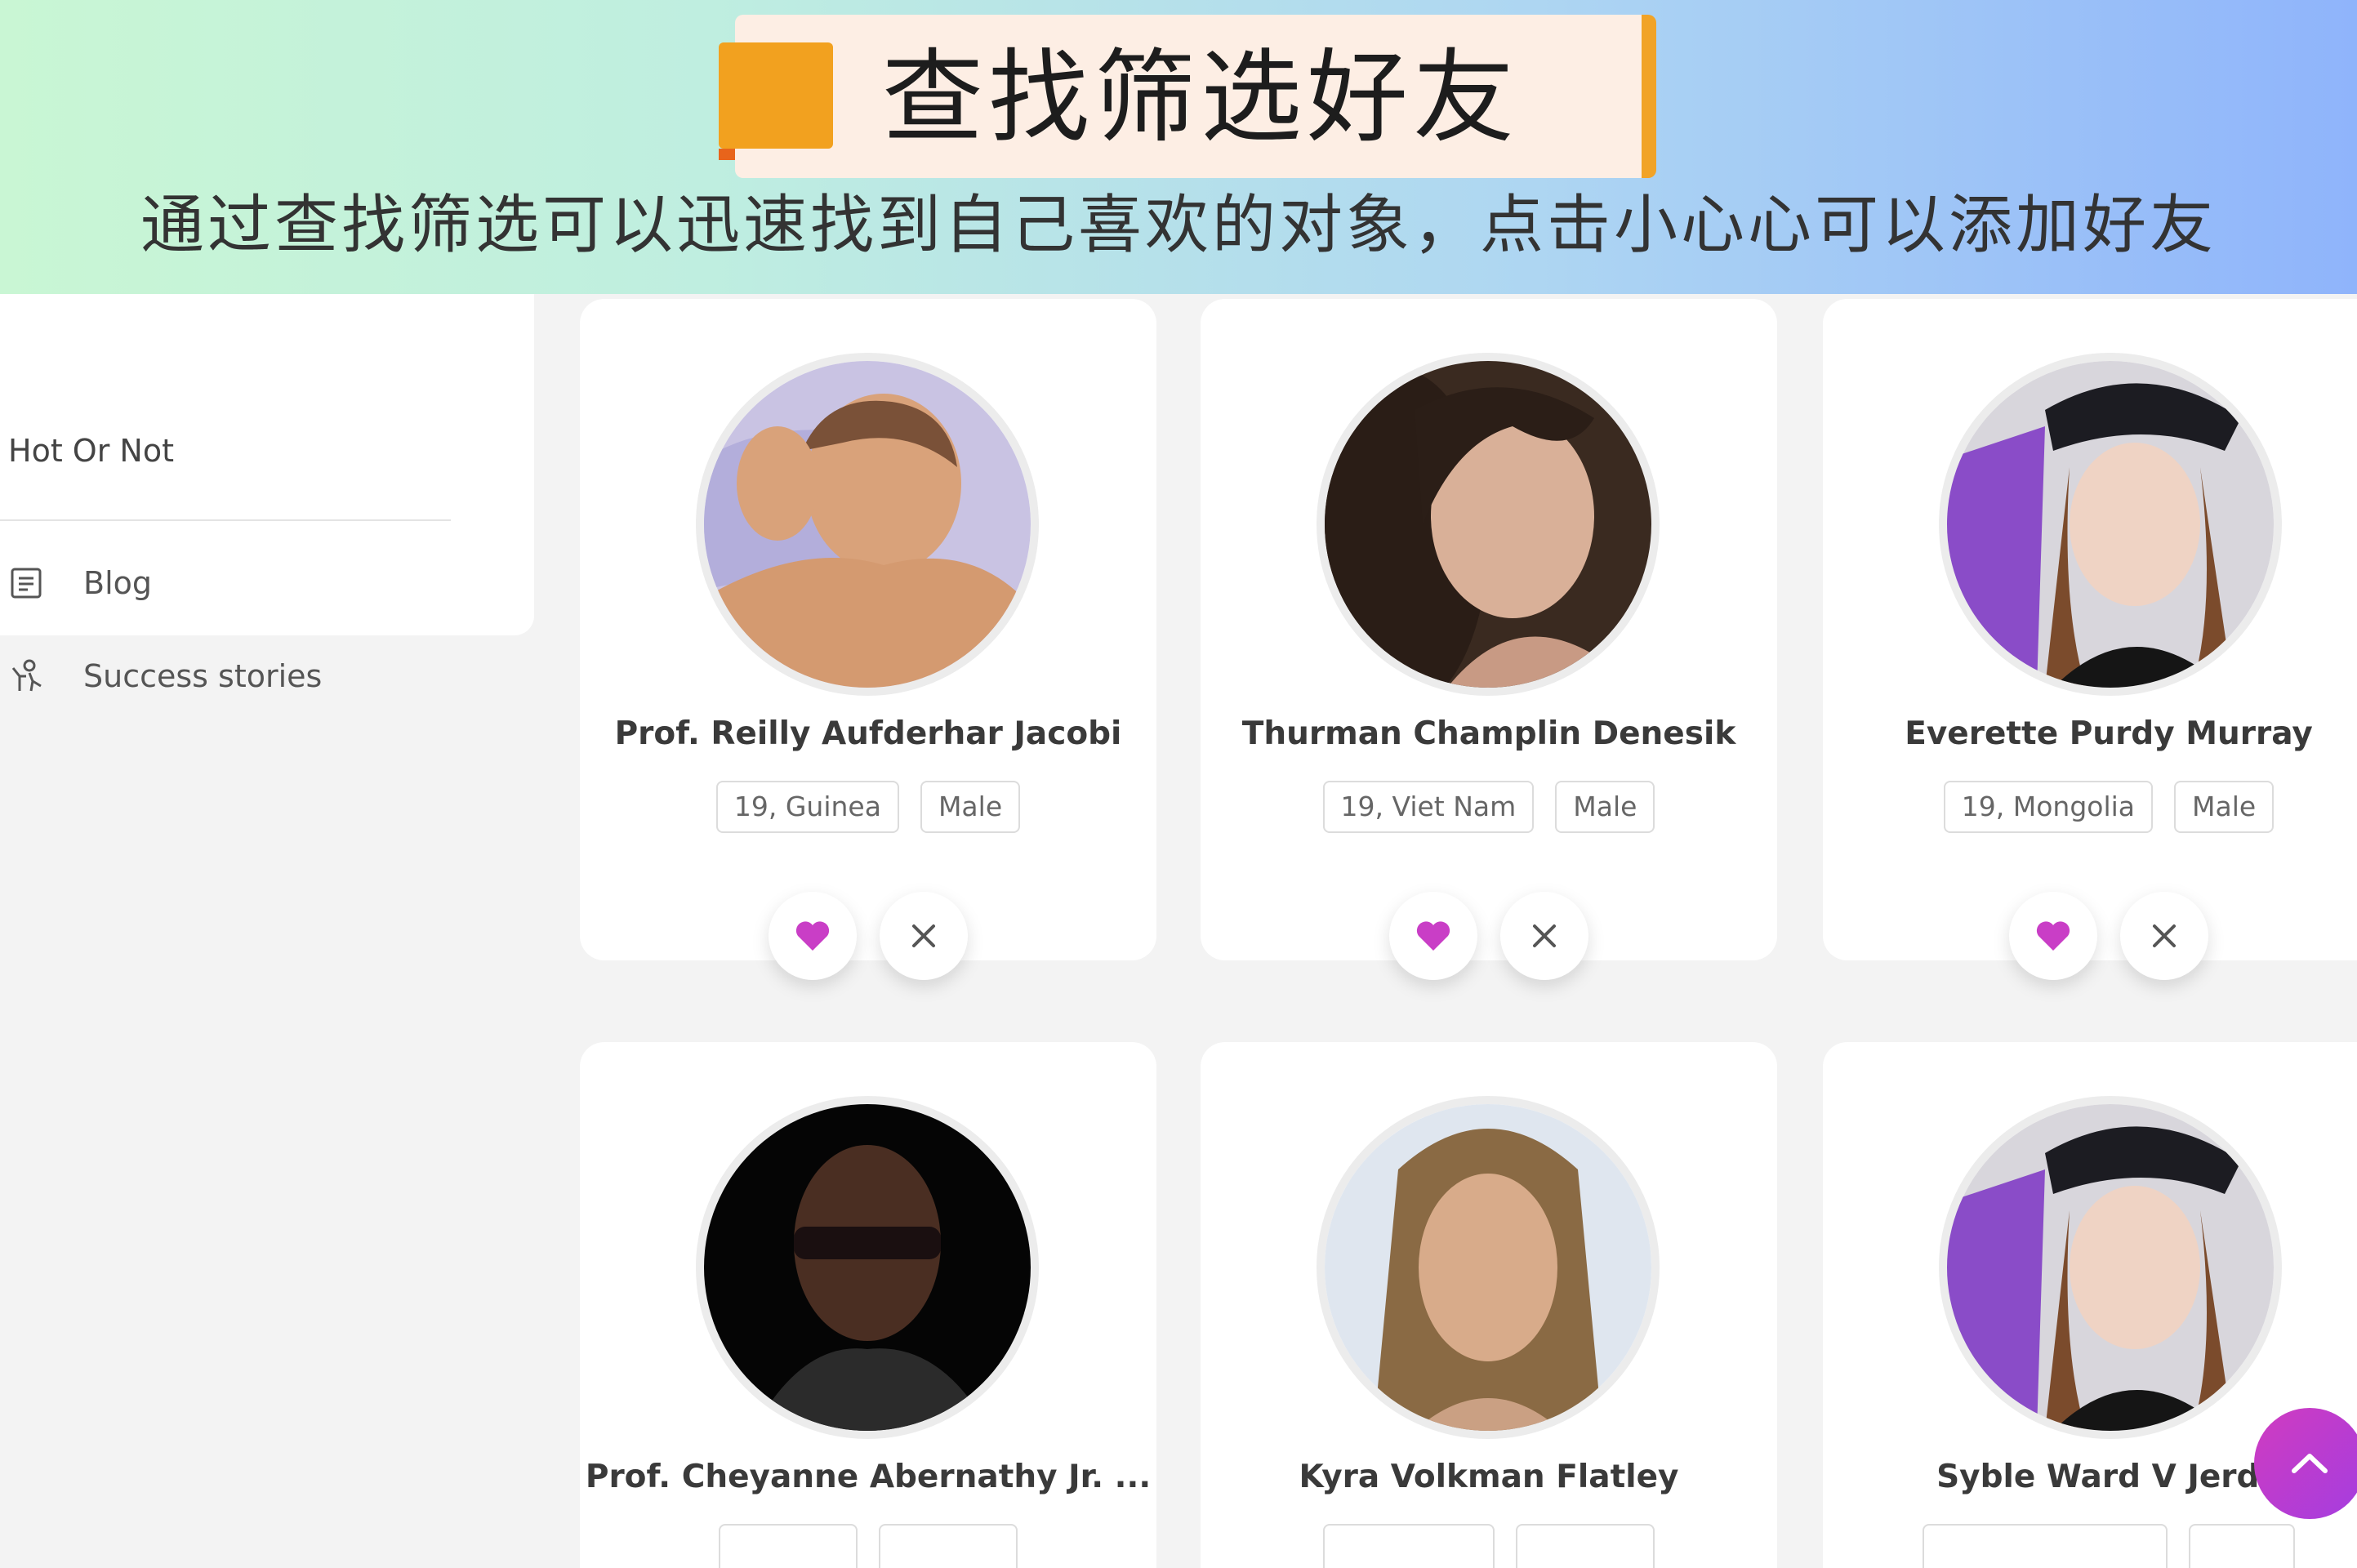  What do you see at coordinates (1428, 807) in the screenshot?
I see `age-country-badge: 19, Viet Nam` at bounding box center [1428, 807].